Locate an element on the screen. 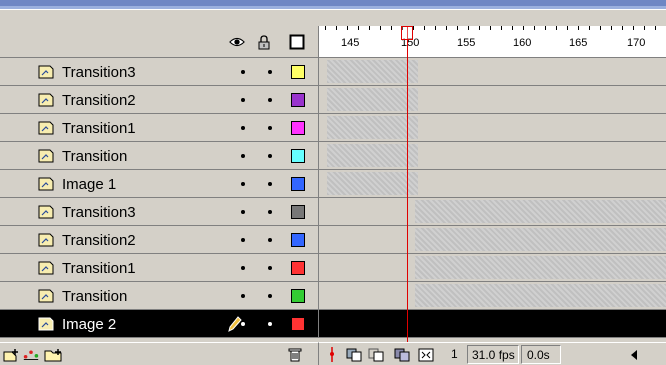 This screenshot has height=365, width=666. delete-layer-icon is located at coordinates (295, 354).